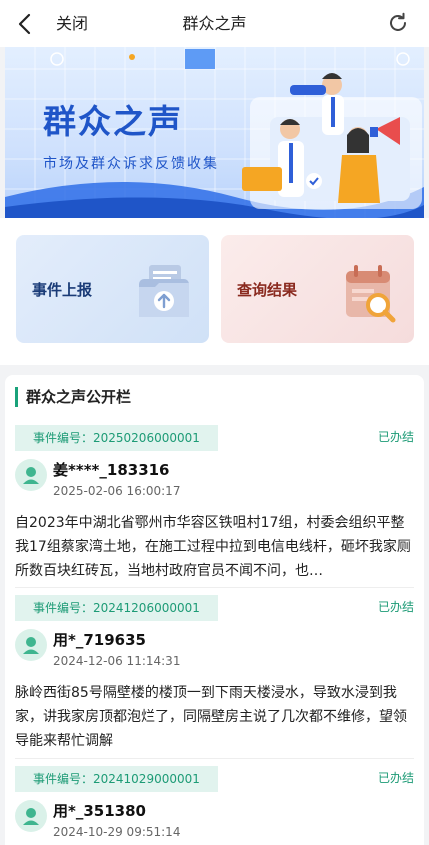  I want to click on section-title: 群众之声公开栏, so click(73, 397).